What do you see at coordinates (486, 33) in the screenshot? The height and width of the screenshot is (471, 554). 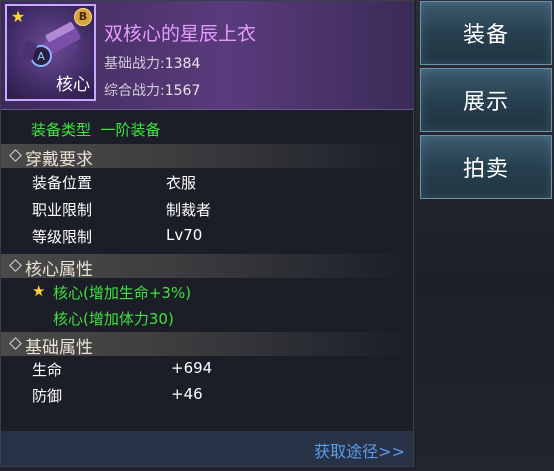 I see `equip-button: 装备` at bounding box center [486, 33].